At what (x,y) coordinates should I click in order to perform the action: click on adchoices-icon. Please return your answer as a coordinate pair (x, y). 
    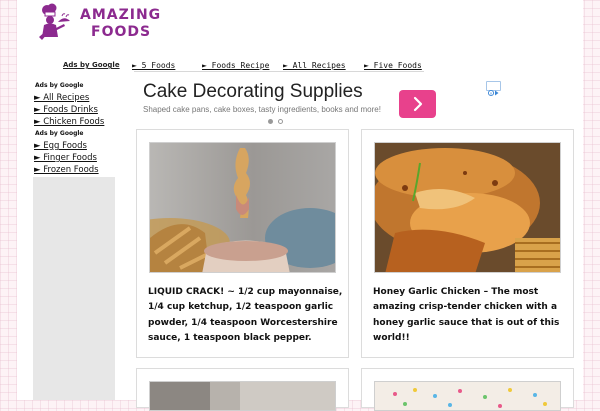
    Looking at the image, I should click on (493, 89).